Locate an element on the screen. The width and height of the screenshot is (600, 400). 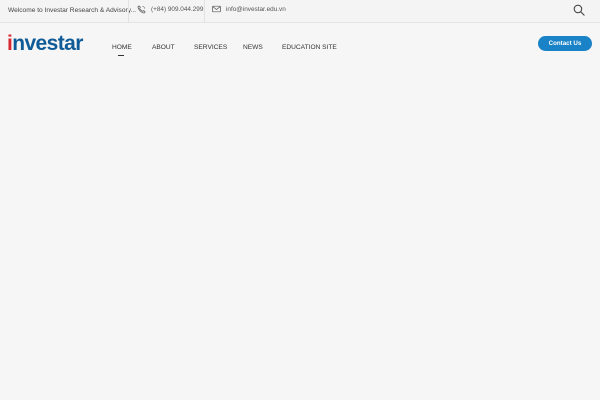
mail-icon is located at coordinates (216, 9).